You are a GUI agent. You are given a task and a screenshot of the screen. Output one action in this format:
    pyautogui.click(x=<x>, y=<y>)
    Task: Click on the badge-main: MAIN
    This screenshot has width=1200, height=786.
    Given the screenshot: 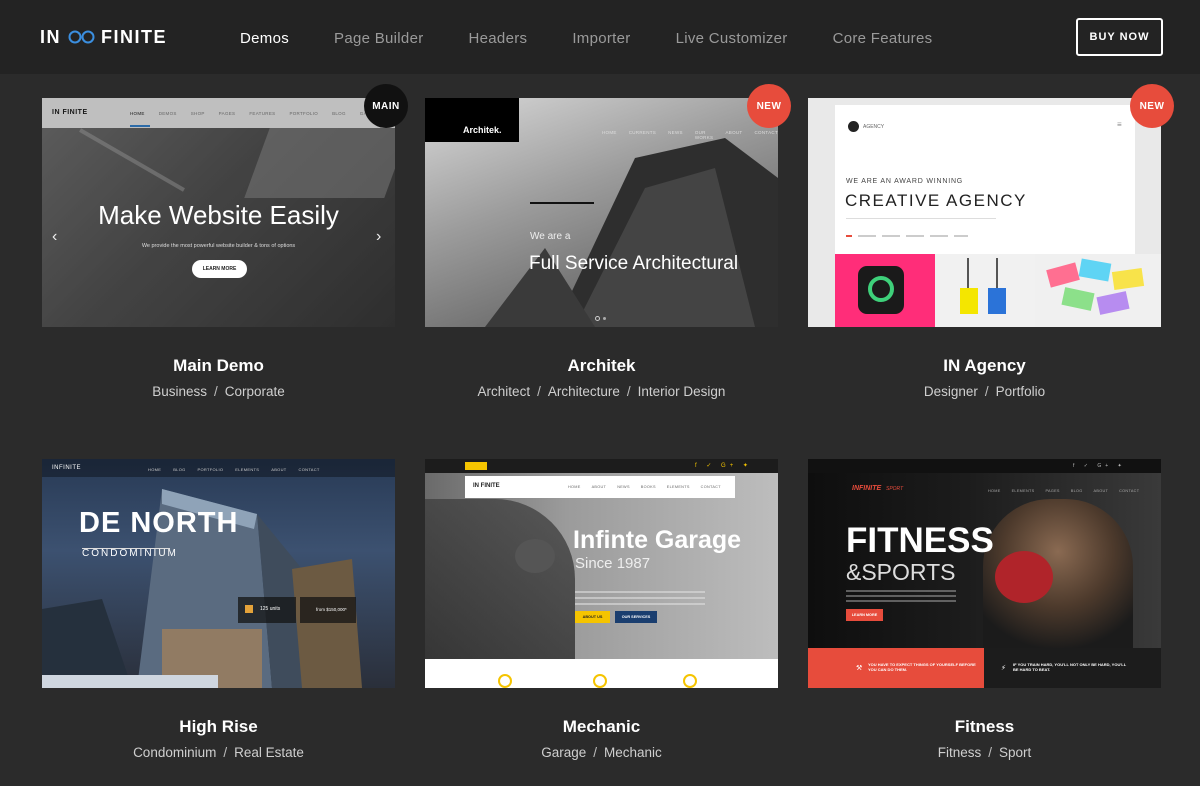 What is the action you would take?
    pyautogui.click(x=386, y=106)
    